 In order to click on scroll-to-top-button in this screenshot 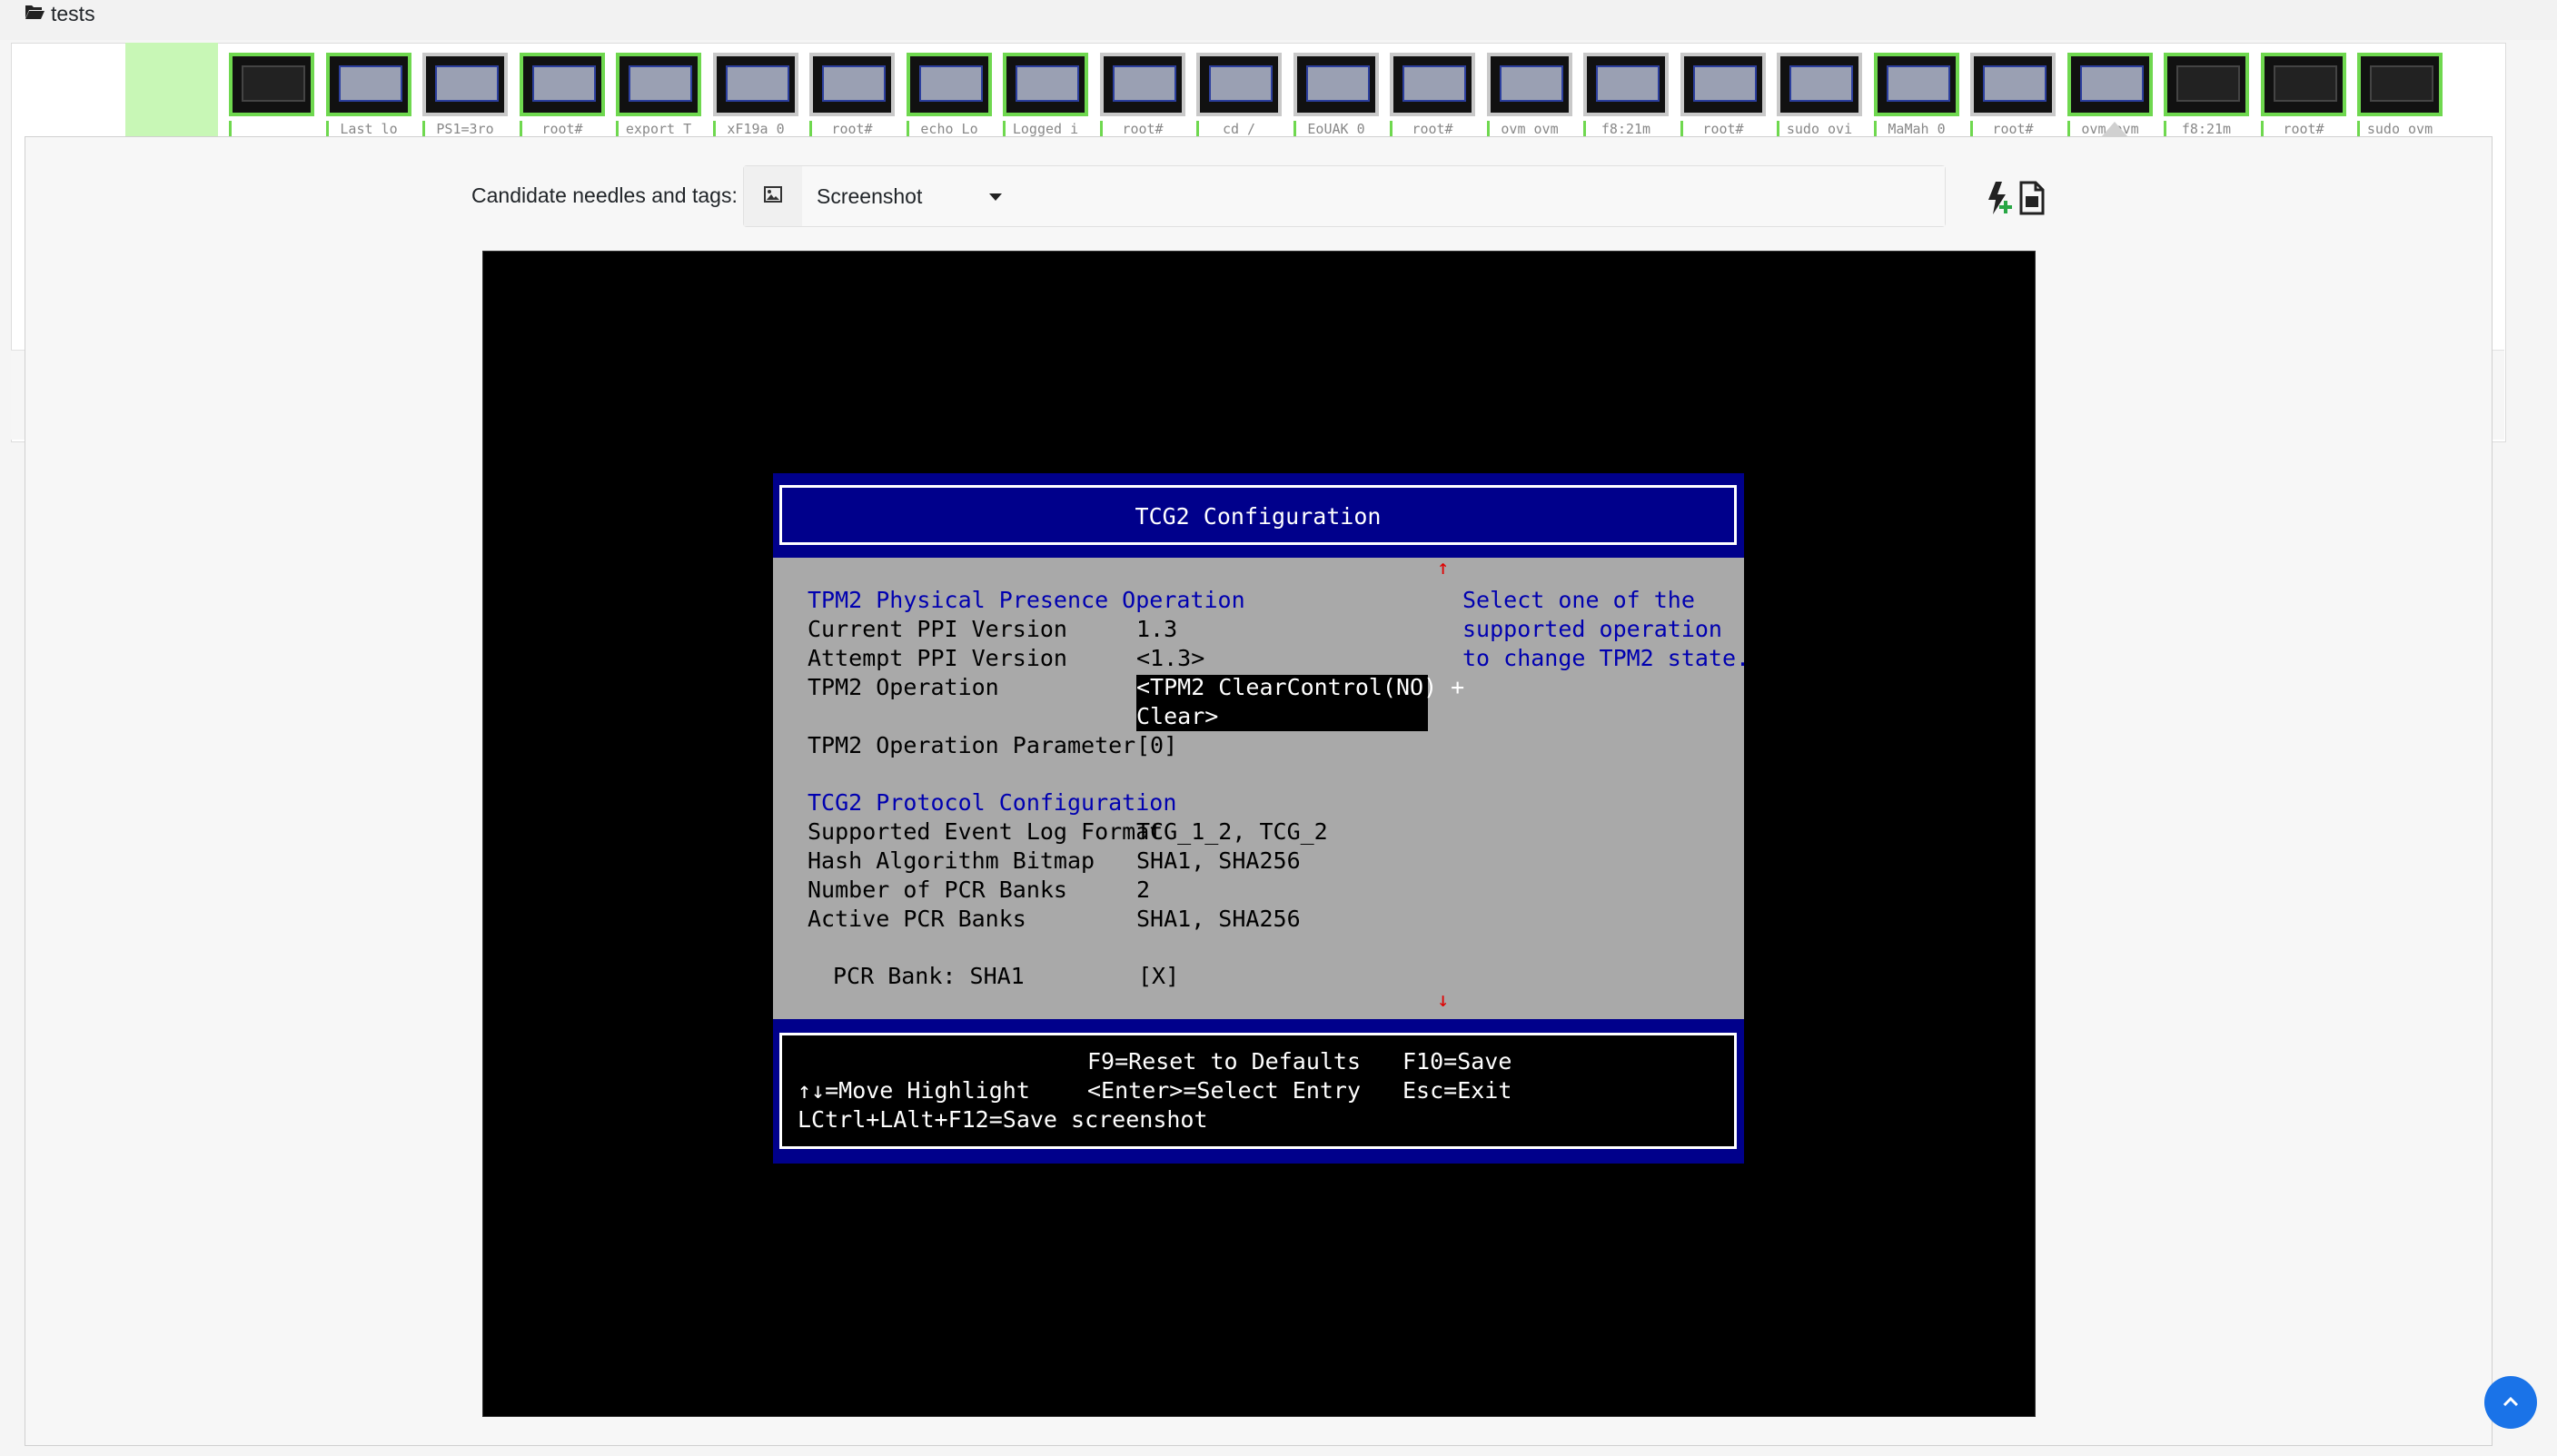, I will do `click(2510, 1403)`.